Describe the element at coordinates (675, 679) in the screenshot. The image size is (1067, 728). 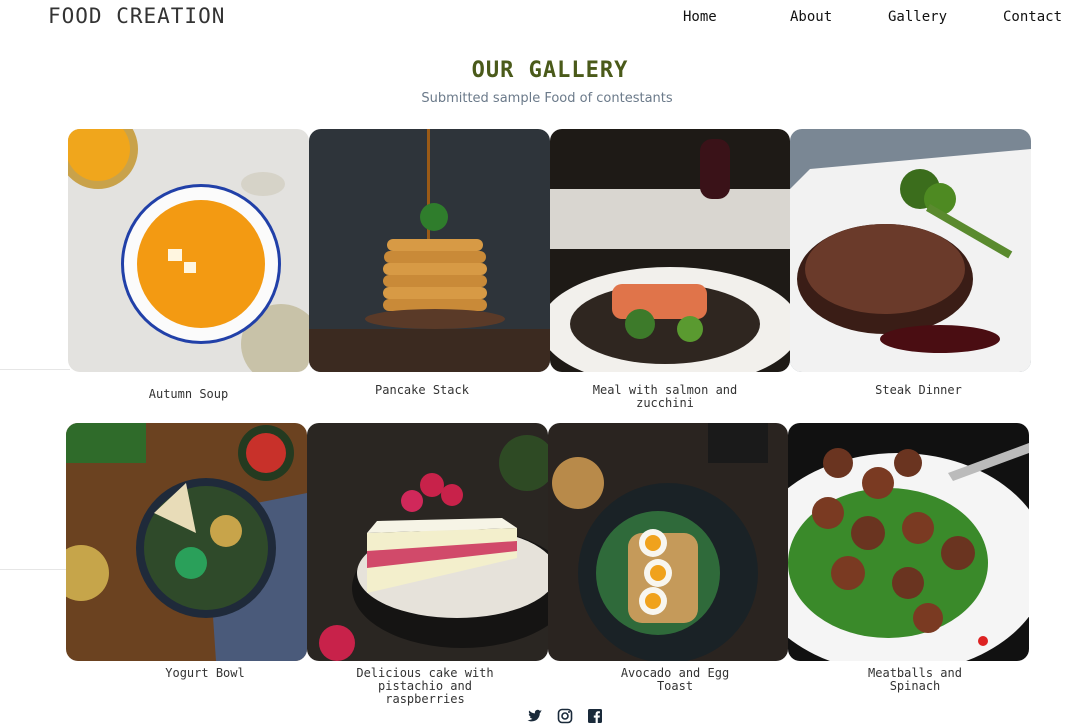
I see `caption-avocado-egg-toast: Avocado and Egg Toast` at that location.